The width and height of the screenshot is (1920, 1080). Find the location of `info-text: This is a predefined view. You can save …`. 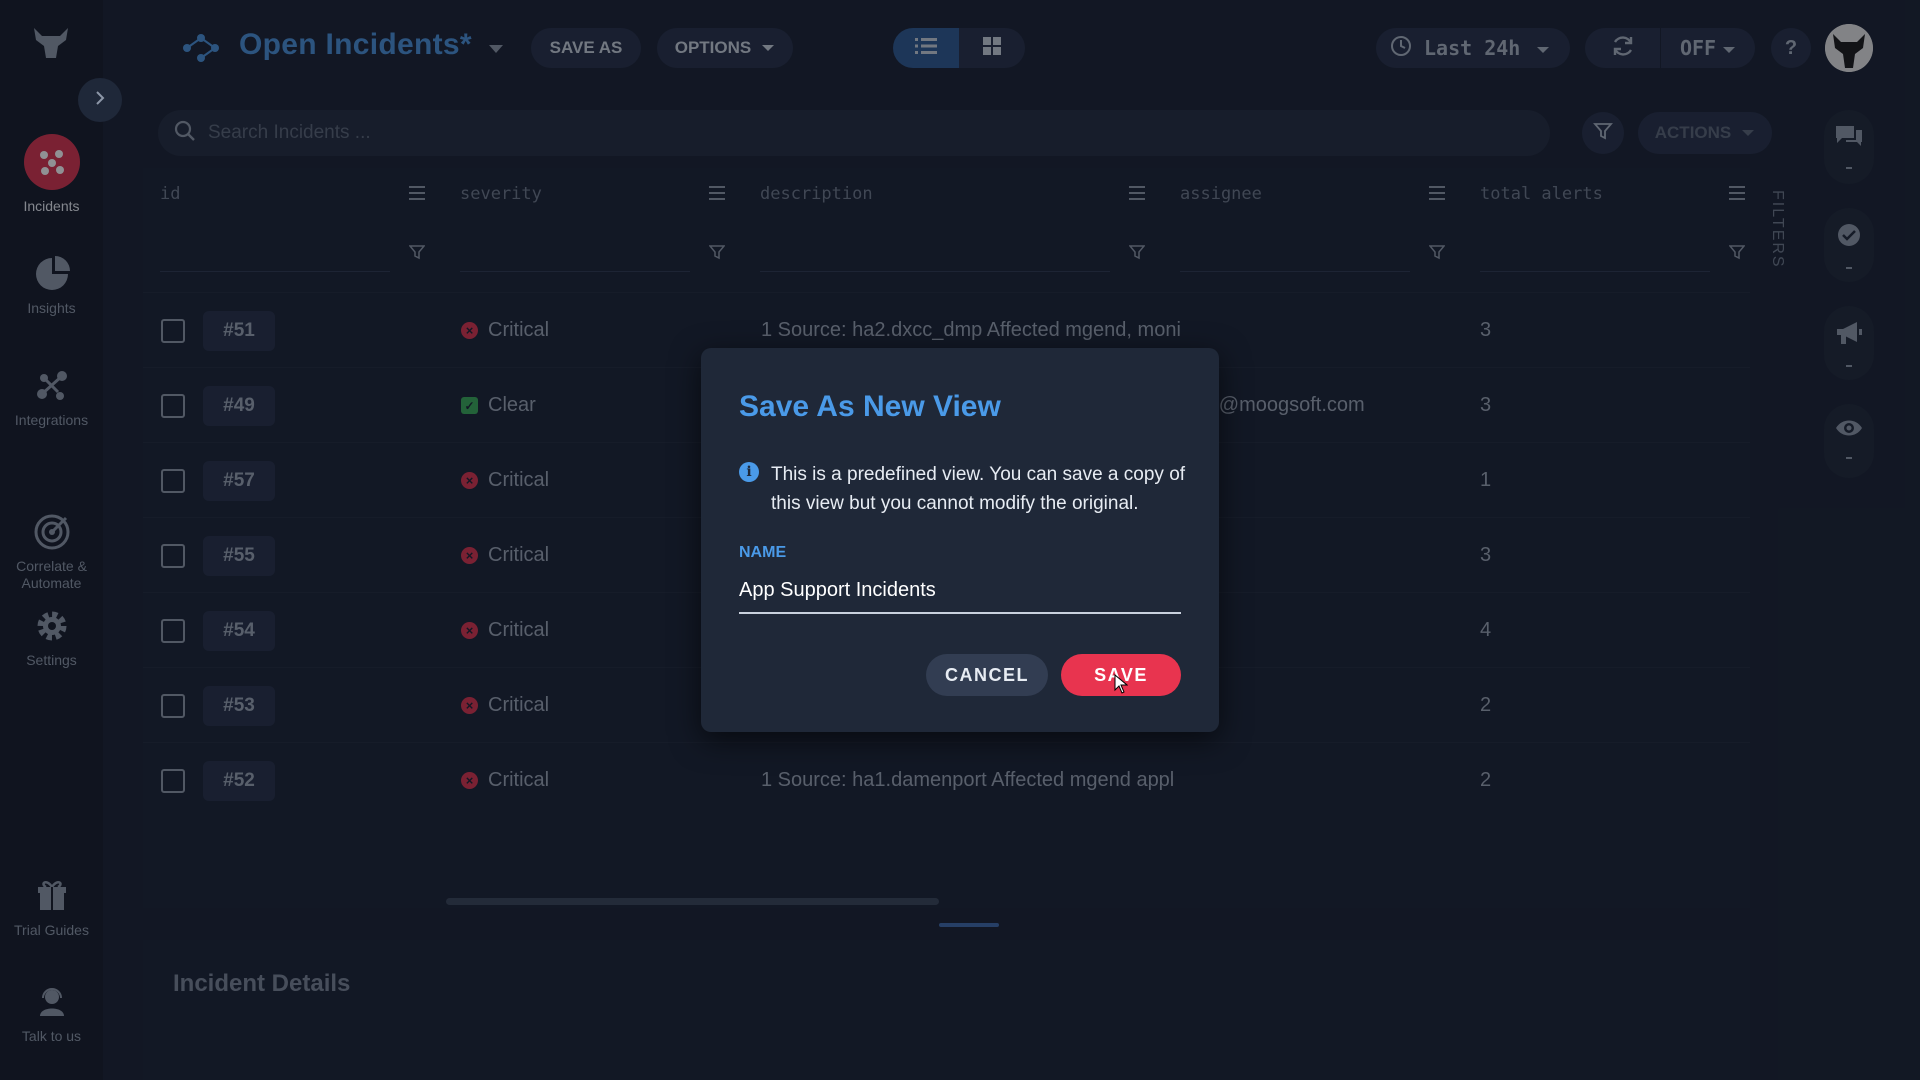

info-text: This is a predefined view. You can save … is located at coordinates (978, 489).